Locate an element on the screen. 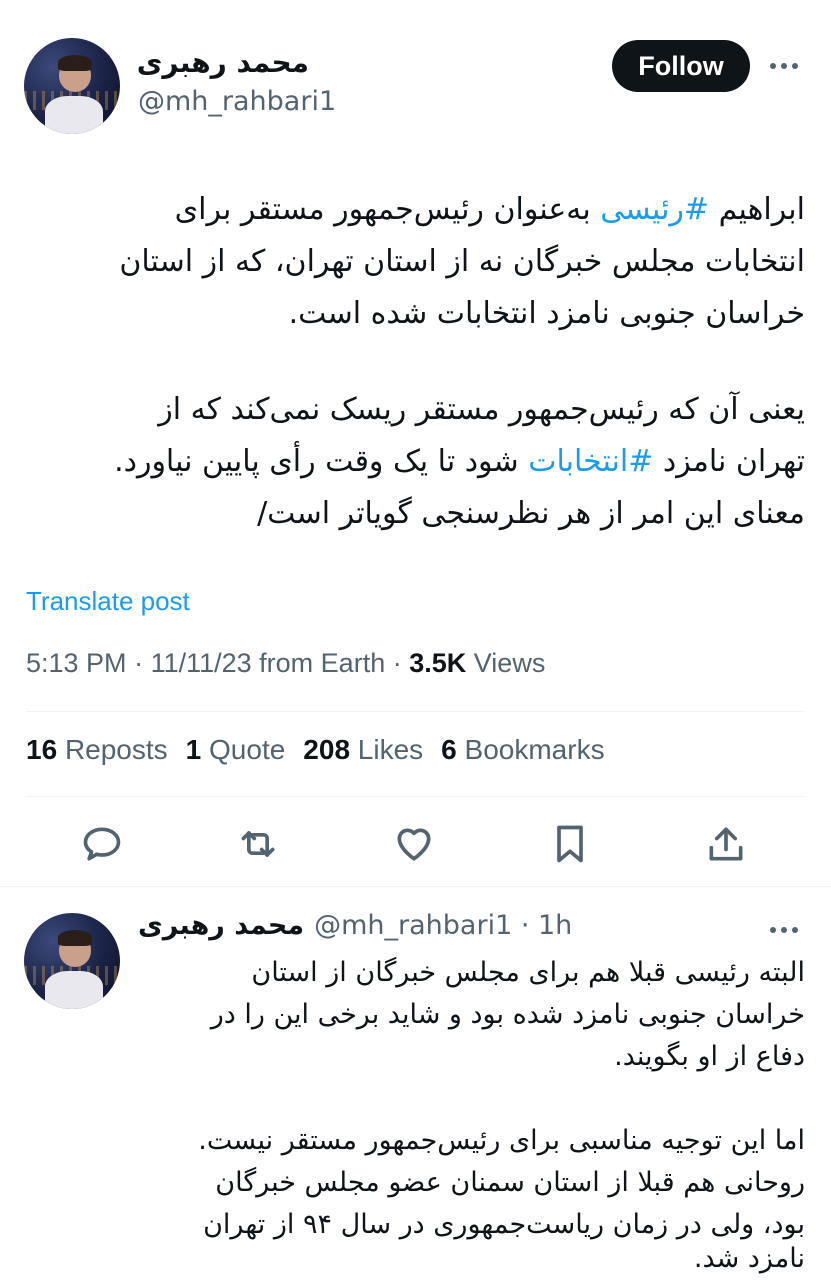  reposts-label: Reposts is located at coordinates (116, 749).